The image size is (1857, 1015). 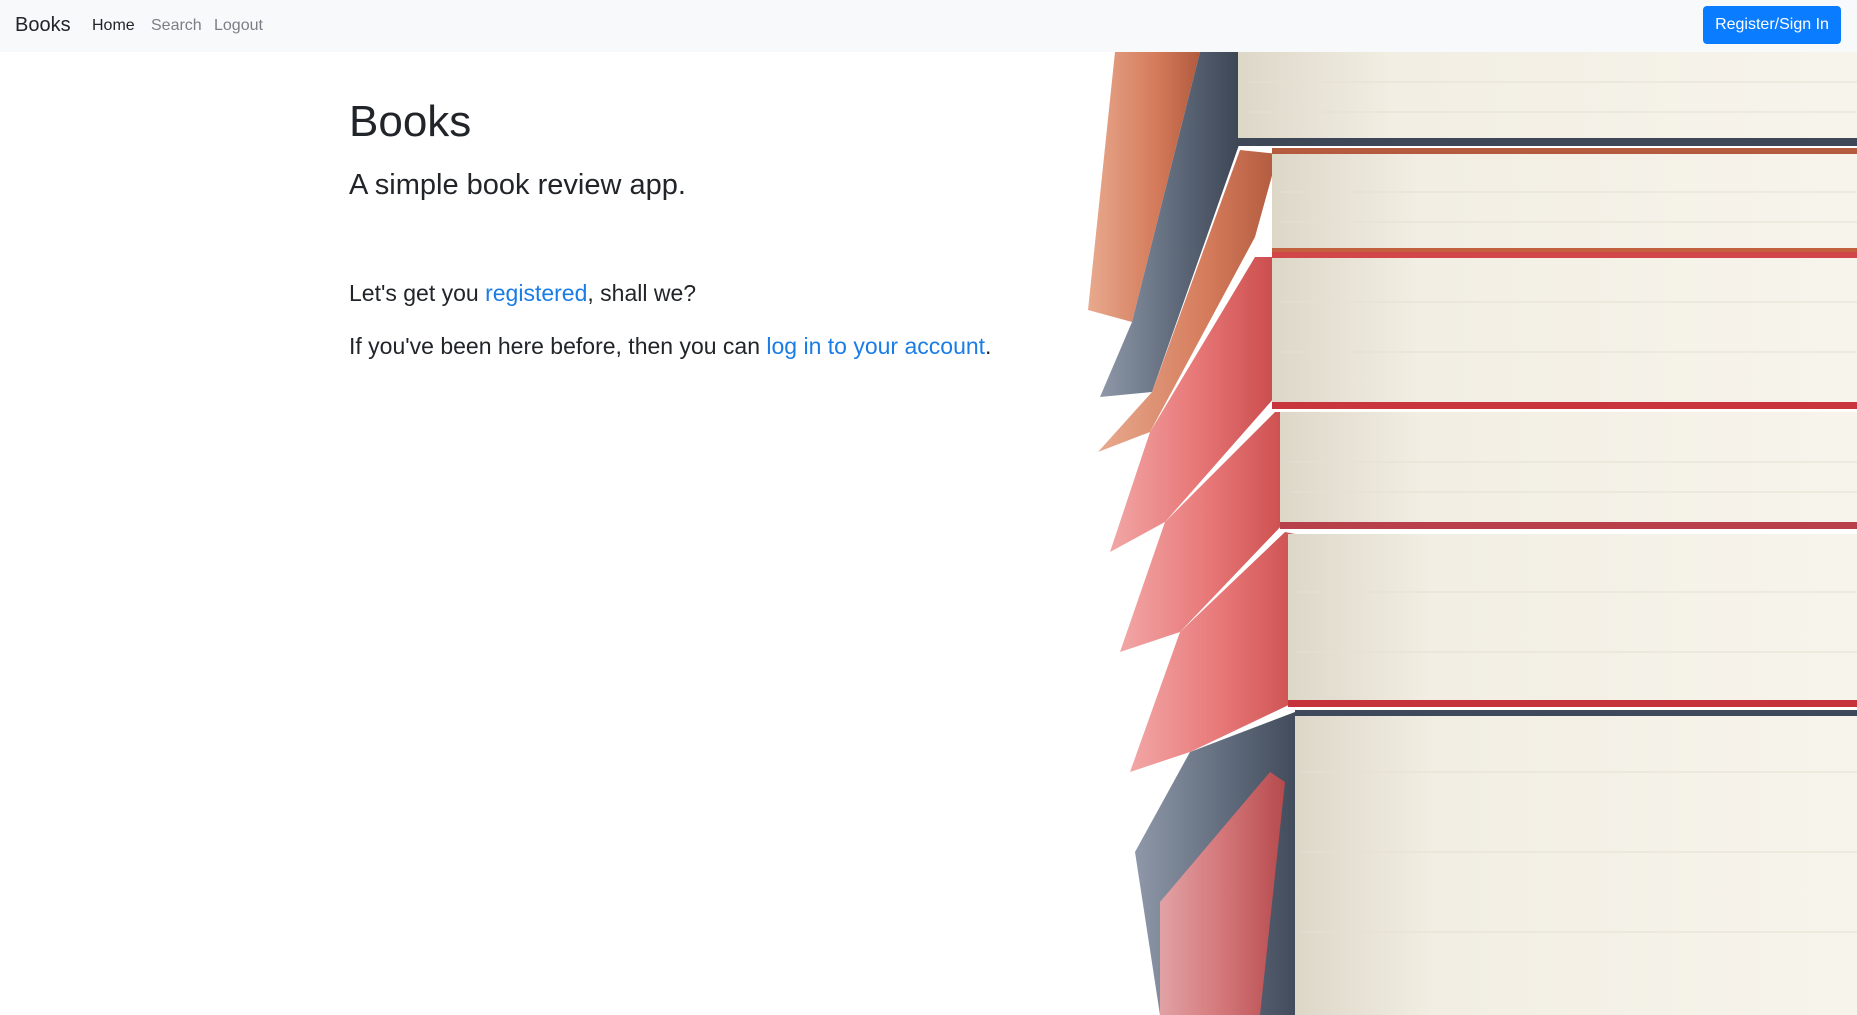 What do you see at coordinates (558, 346) in the screenshot?
I see `login-text-before: If you've been here before, then you can` at bounding box center [558, 346].